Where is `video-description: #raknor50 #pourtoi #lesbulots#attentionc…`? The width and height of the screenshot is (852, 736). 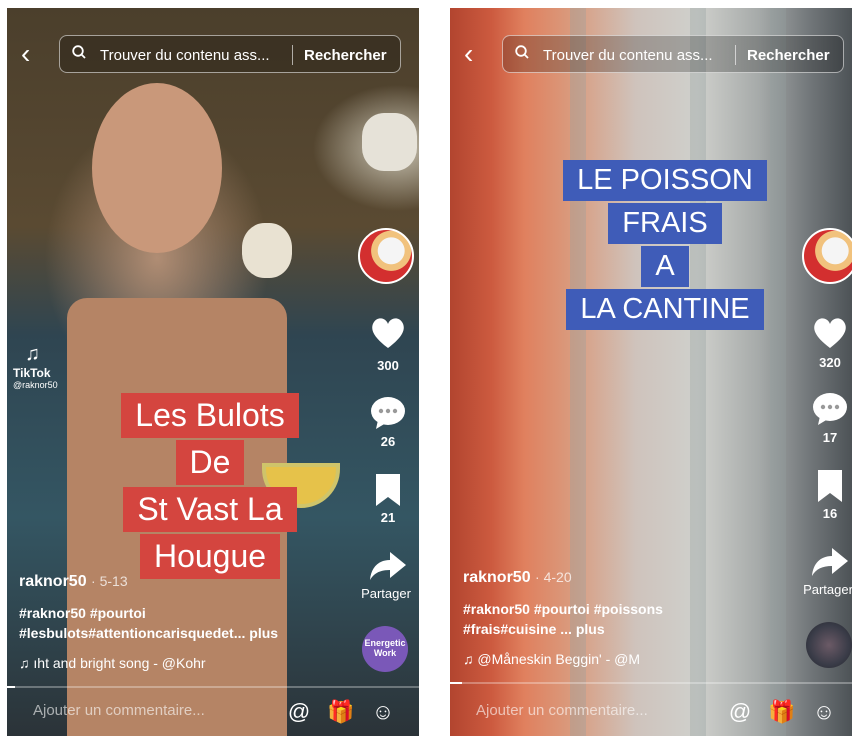
video-description: #raknor50 #pourtoi #lesbulots#attentionc… is located at coordinates (148, 623).